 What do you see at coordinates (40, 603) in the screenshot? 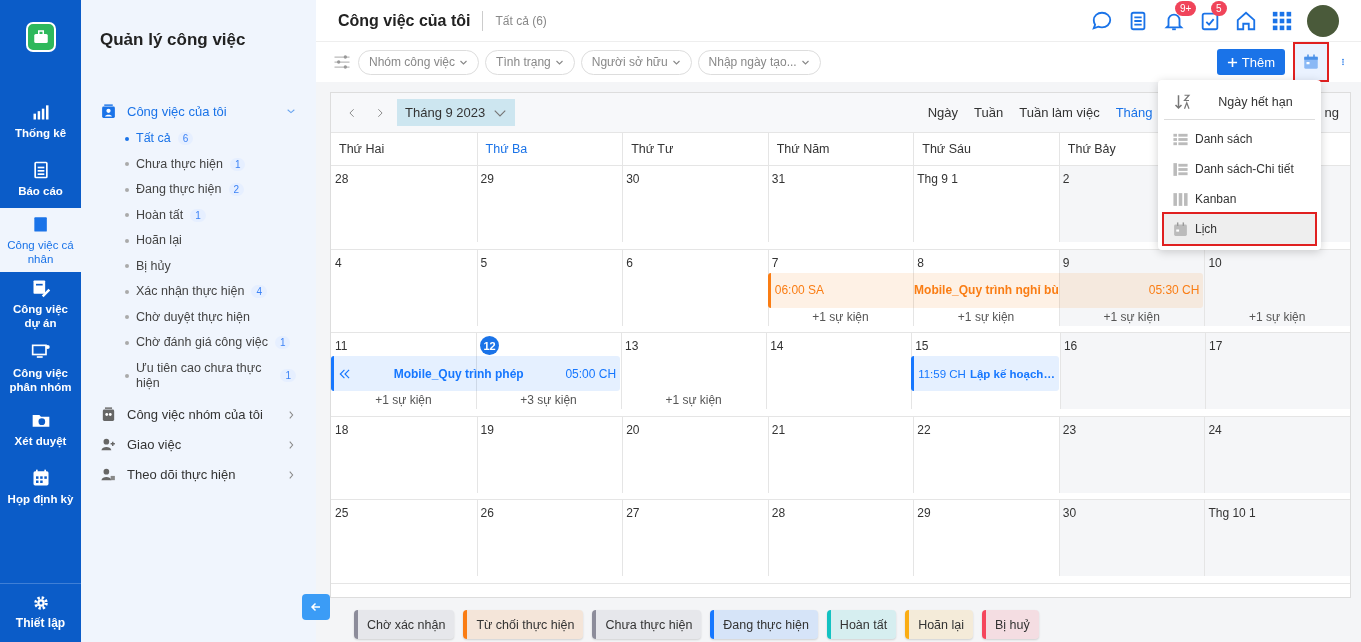
I see `settings-icon` at bounding box center [40, 603].